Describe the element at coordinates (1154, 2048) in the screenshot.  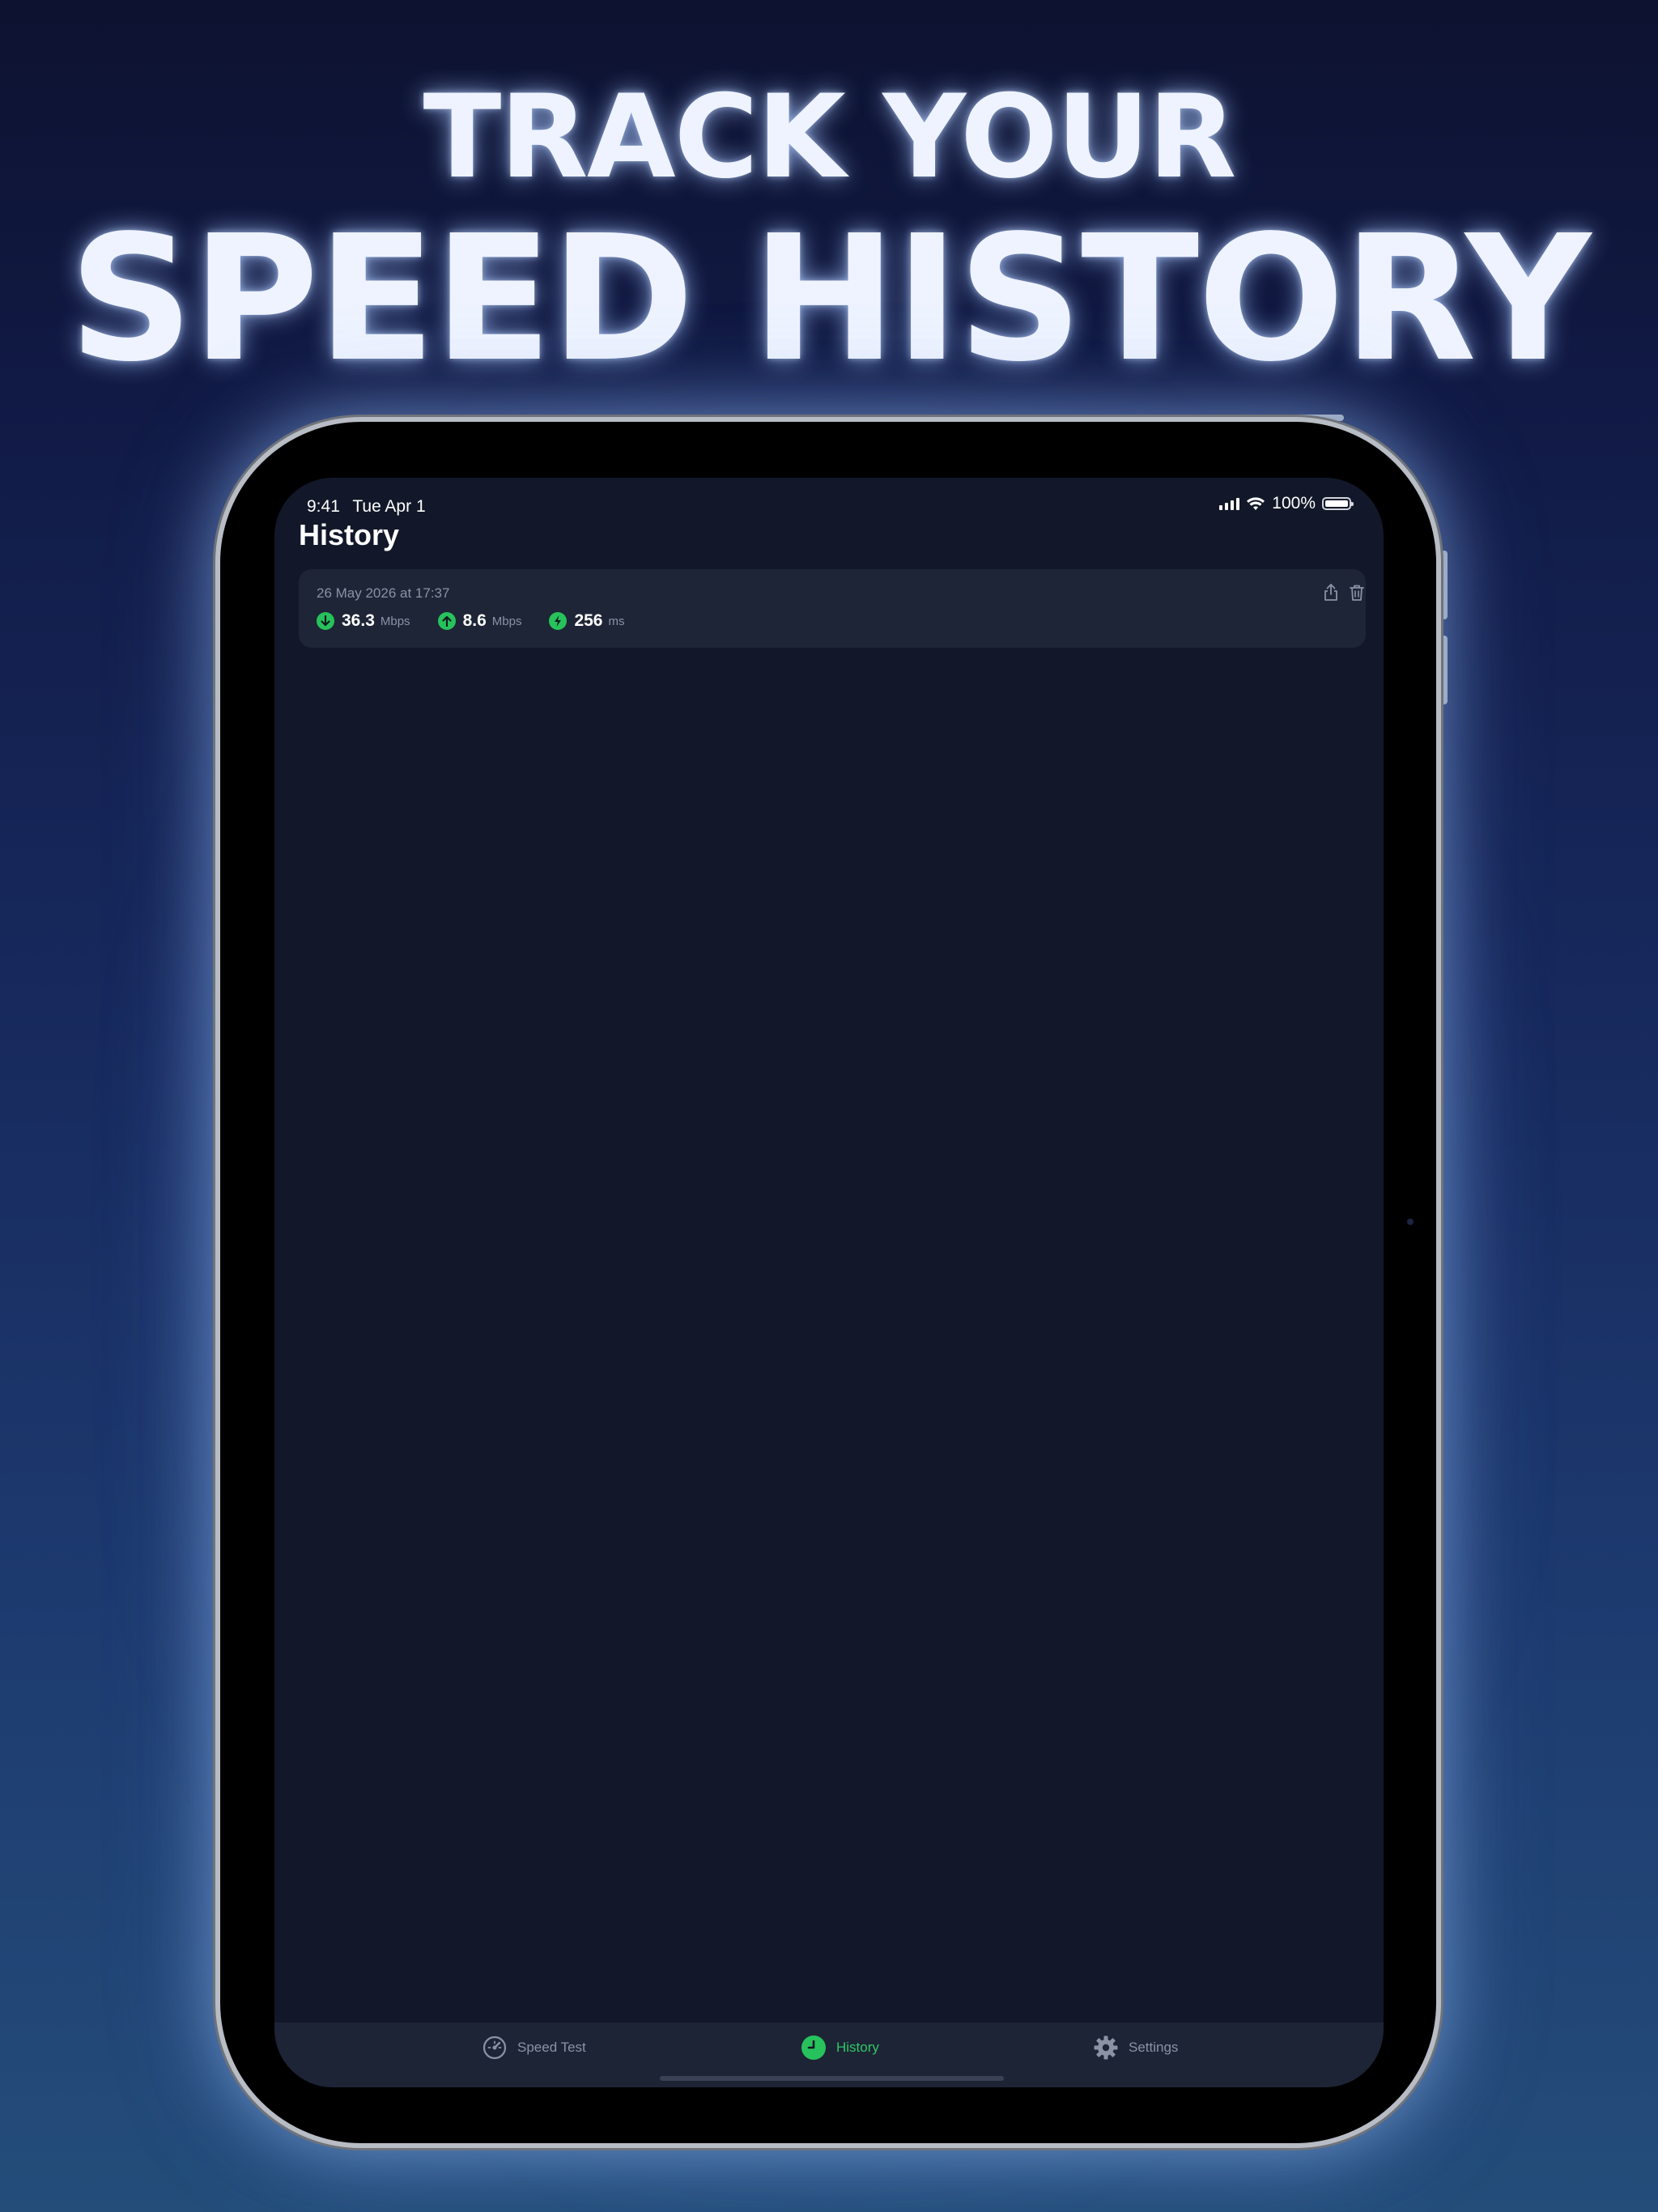
I see `tab-settings-label: Settings` at that location.